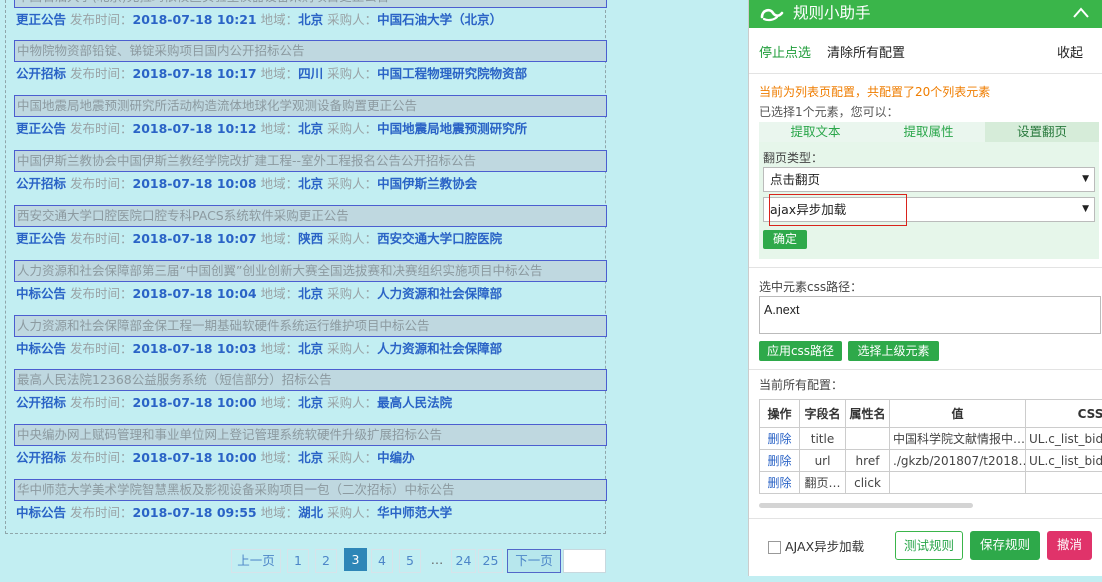 The image size is (1102, 582). What do you see at coordinates (311, 512) in the screenshot?
I see `region: 湖北` at bounding box center [311, 512].